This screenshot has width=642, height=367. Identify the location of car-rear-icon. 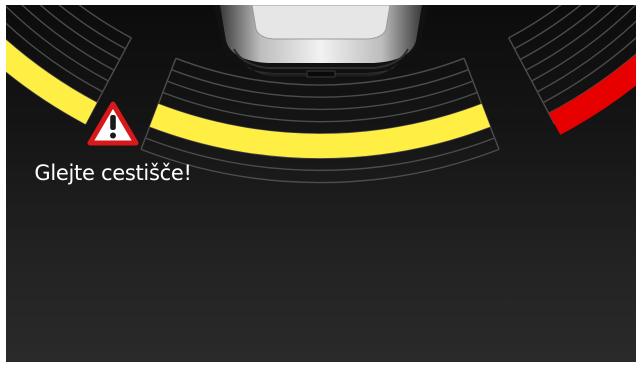
(321, 41).